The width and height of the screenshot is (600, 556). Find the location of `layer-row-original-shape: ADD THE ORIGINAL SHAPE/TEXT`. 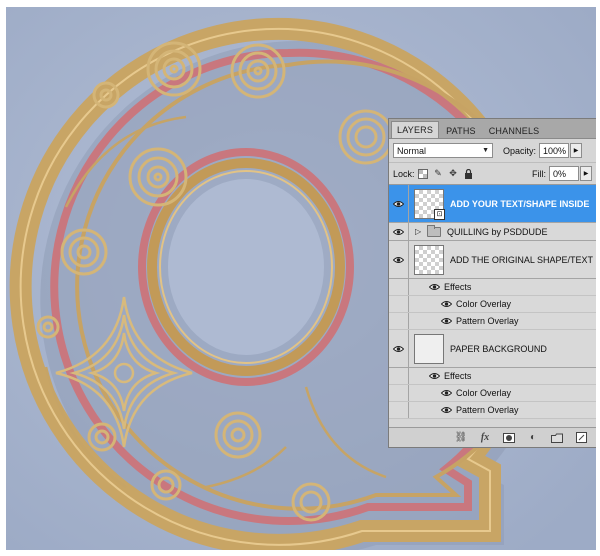

layer-row-original-shape: ADD THE ORIGINAL SHAPE/TEXT is located at coordinates (492, 260).